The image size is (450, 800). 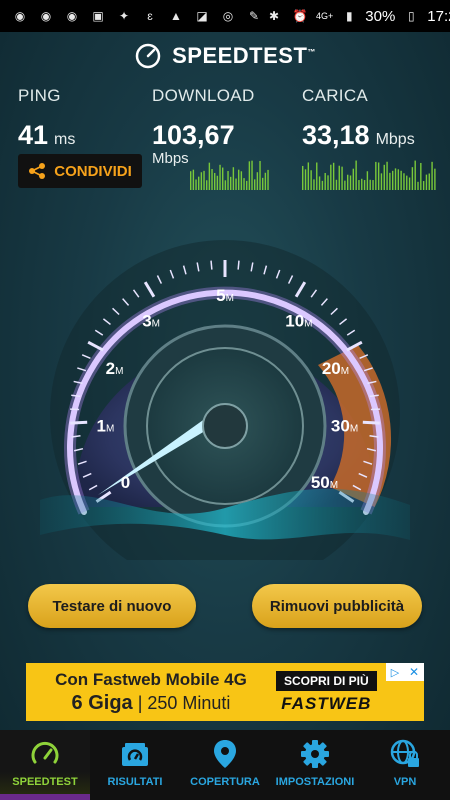 What do you see at coordinates (45, 765) in the screenshot?
I see `nav-item-speedtest: SPEEDTEST` at bounding box center [45, 765].